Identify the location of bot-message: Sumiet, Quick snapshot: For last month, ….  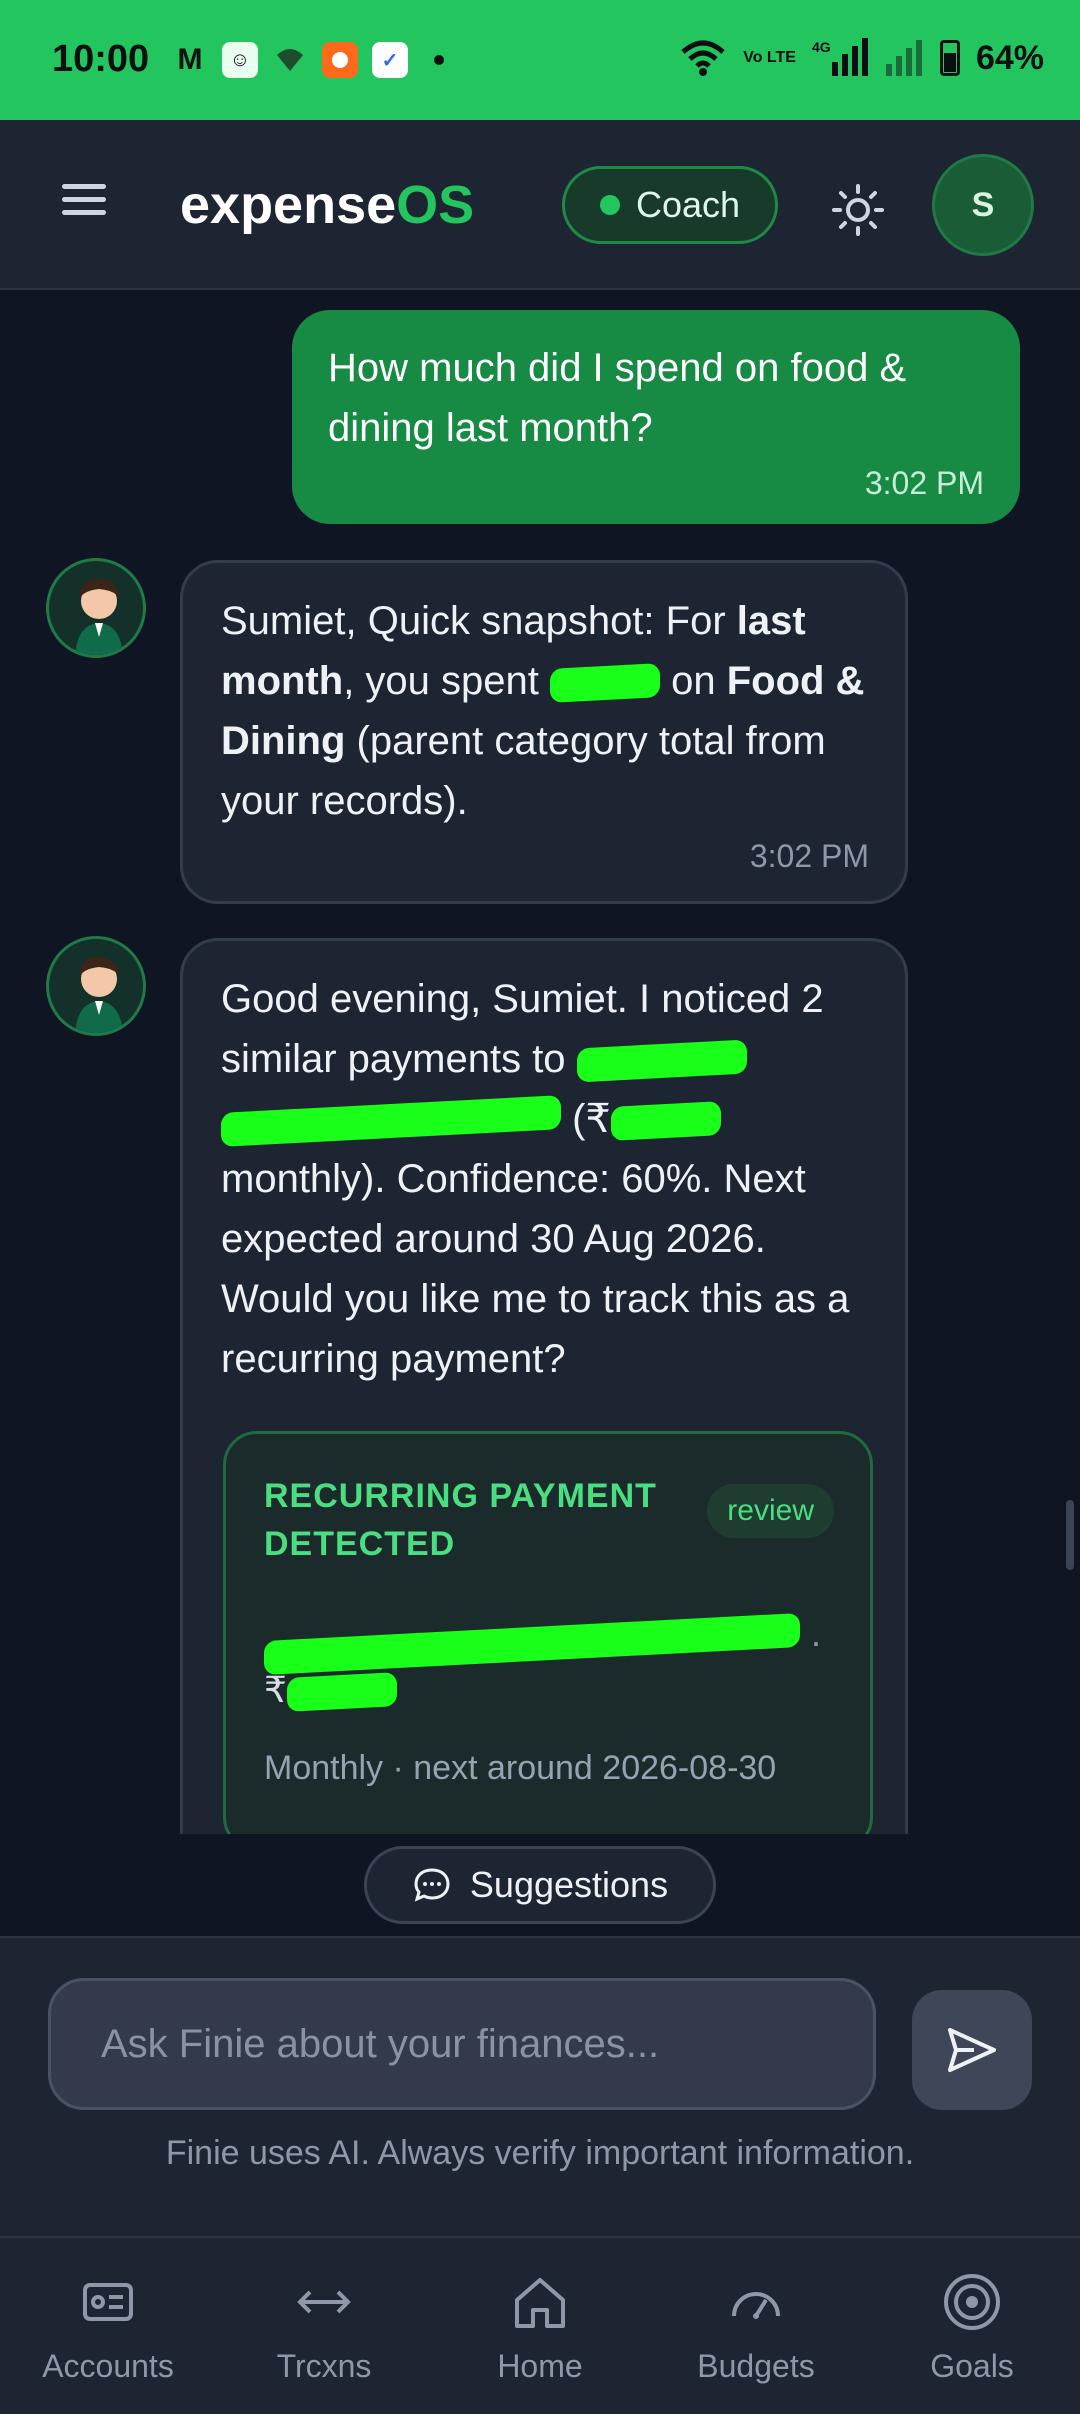
(544, 732).